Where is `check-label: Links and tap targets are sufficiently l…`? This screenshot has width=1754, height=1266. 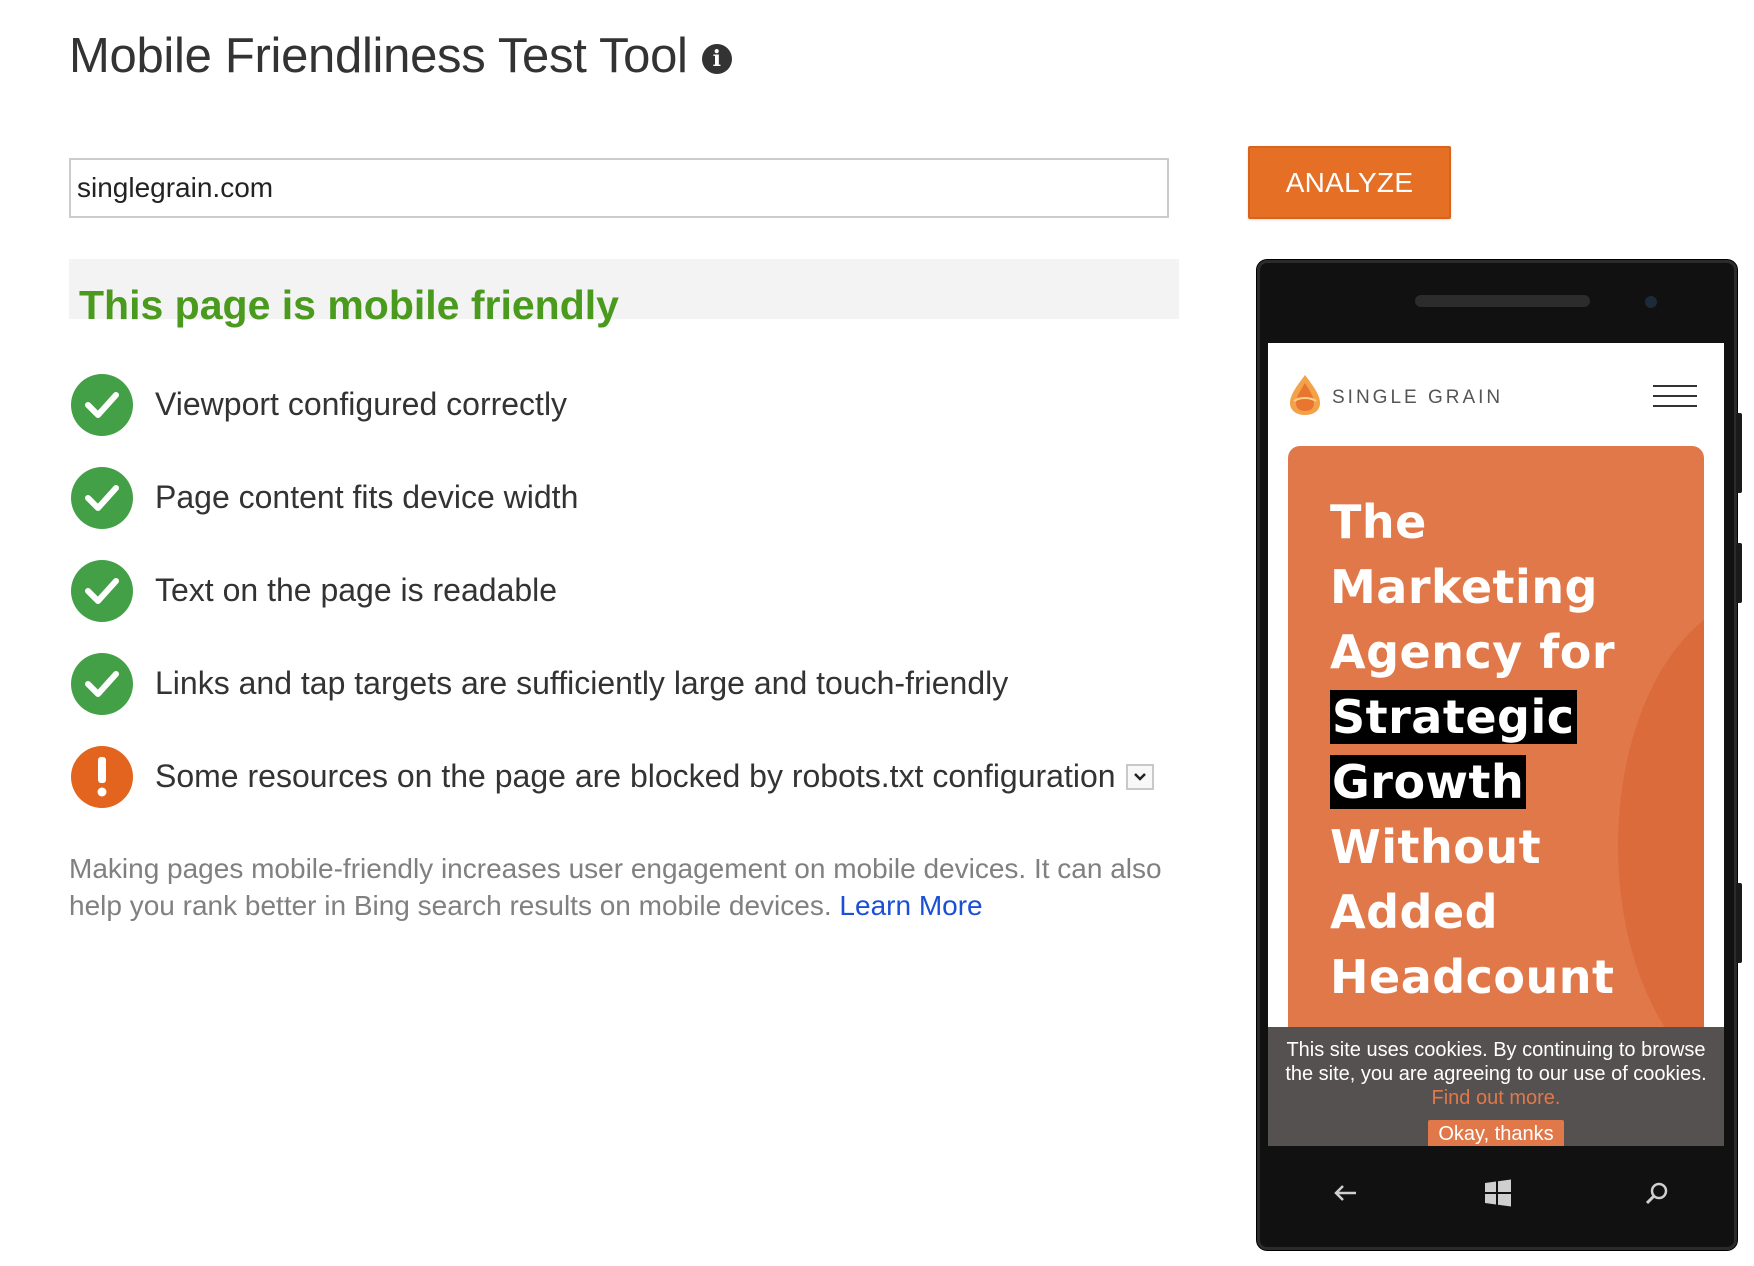 check-label: Links and tap targets are sufficiently l… is located at coordinates (582, 683).